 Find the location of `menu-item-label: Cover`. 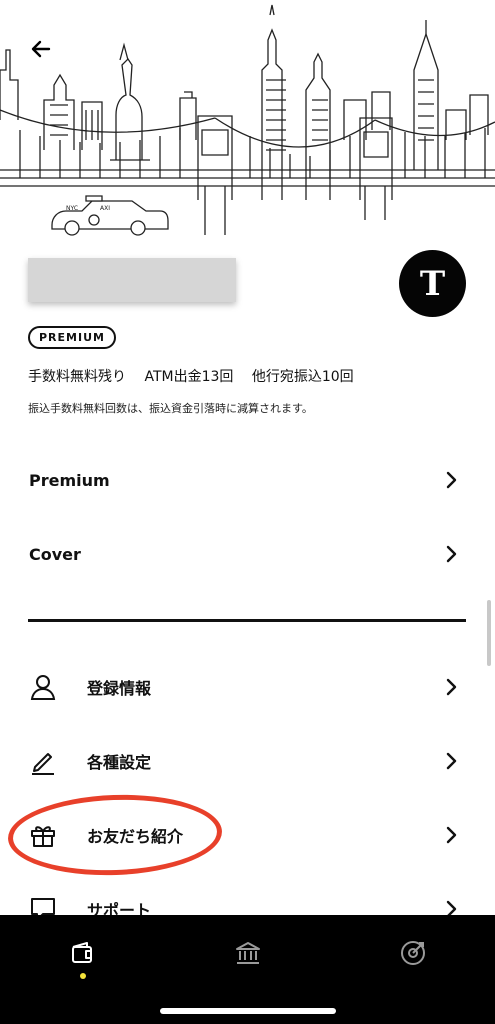

menu-item-label: Cover is located at coordinates (55, 554).